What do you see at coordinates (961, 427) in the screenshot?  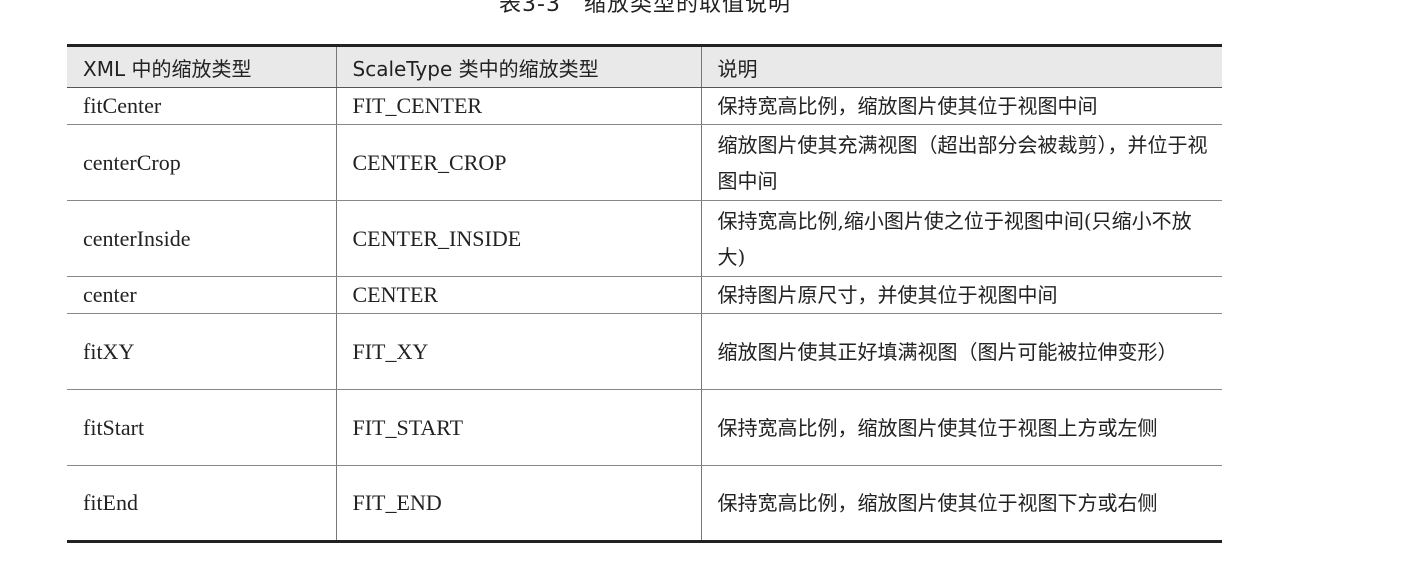 I see `cell-description: 保持宽高比例，缩放图片使其位于视图上方或左侧` at bounding box center [961, 427].